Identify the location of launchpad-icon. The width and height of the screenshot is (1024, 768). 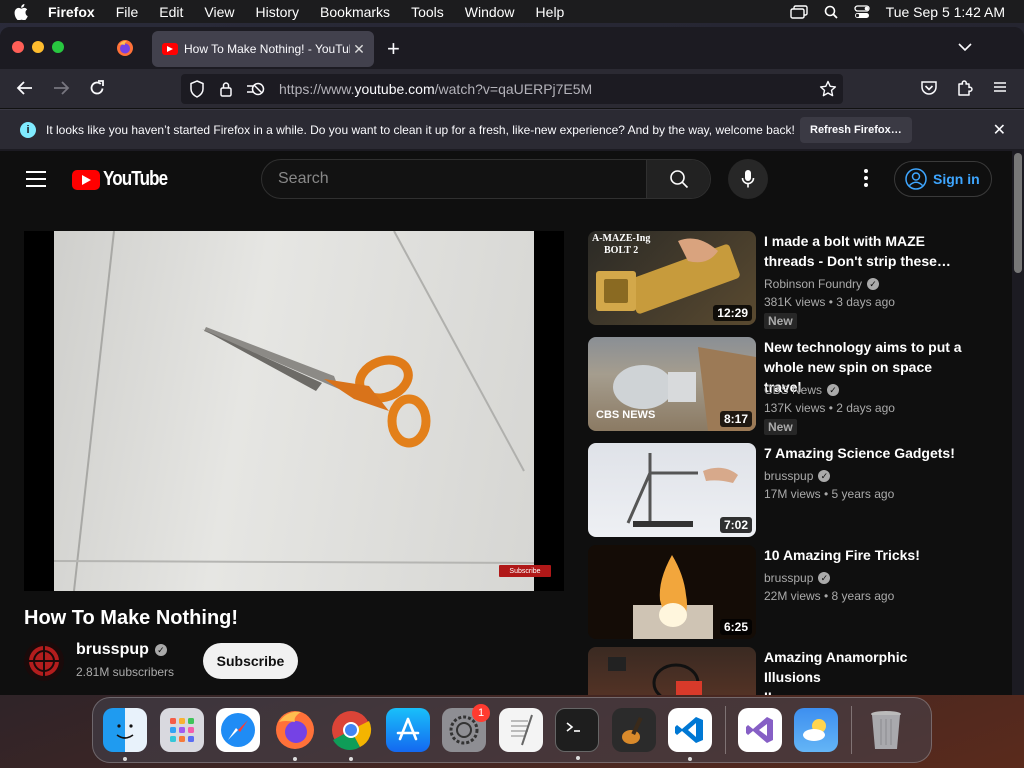
(181, 730).